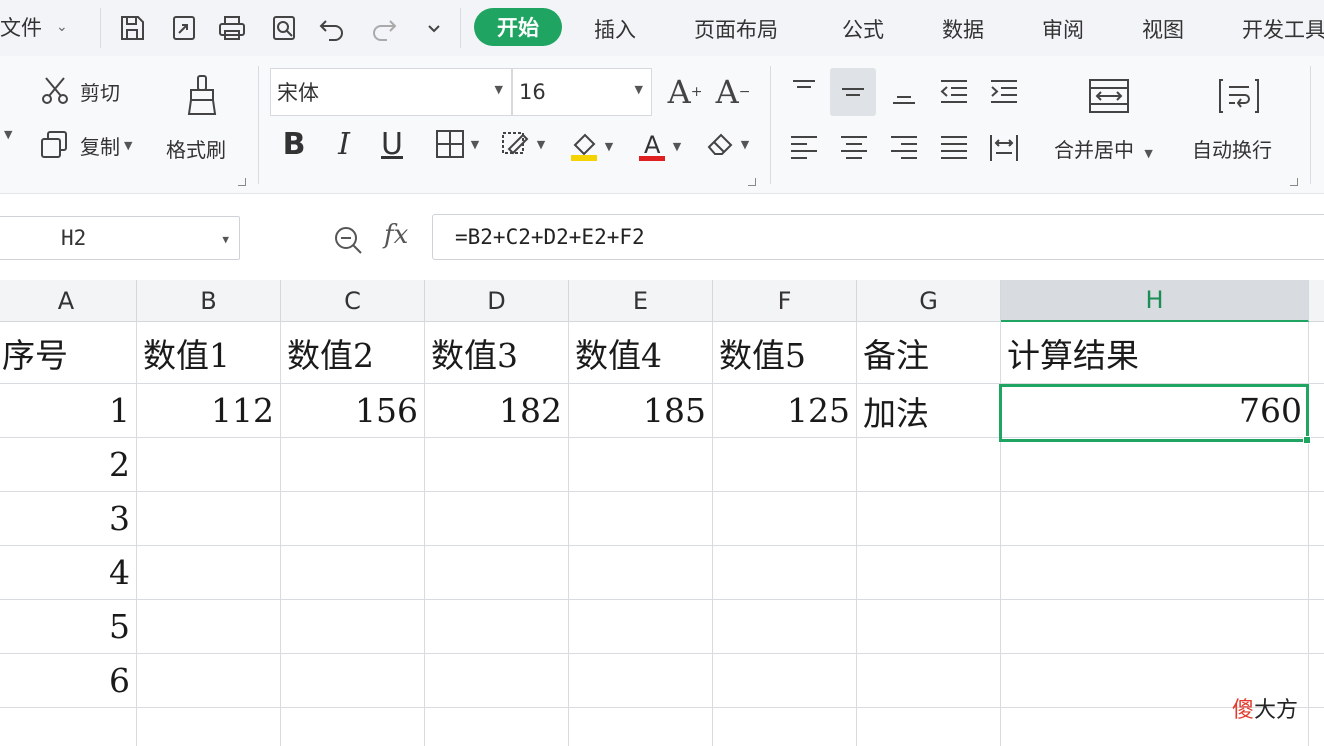  What do you see at coordinates (904, 92) in the screenshot?
I see `align-bottom-icon` at bounding box center [904, 92].